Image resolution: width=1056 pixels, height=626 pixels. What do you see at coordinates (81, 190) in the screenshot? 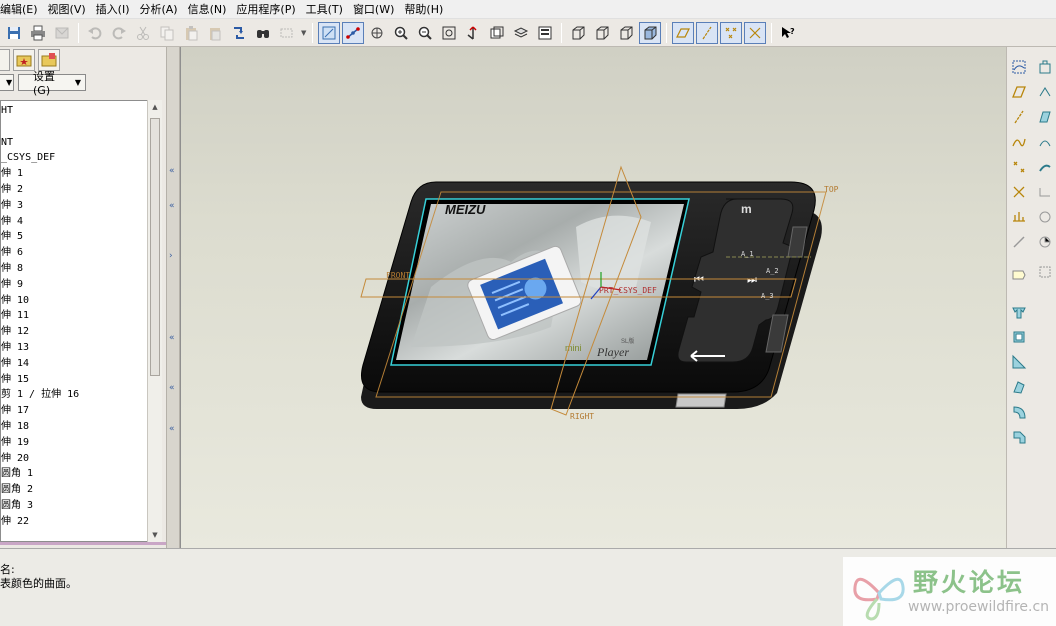
I see `tree-item: 伸 2` at bounding box center [81, 190].